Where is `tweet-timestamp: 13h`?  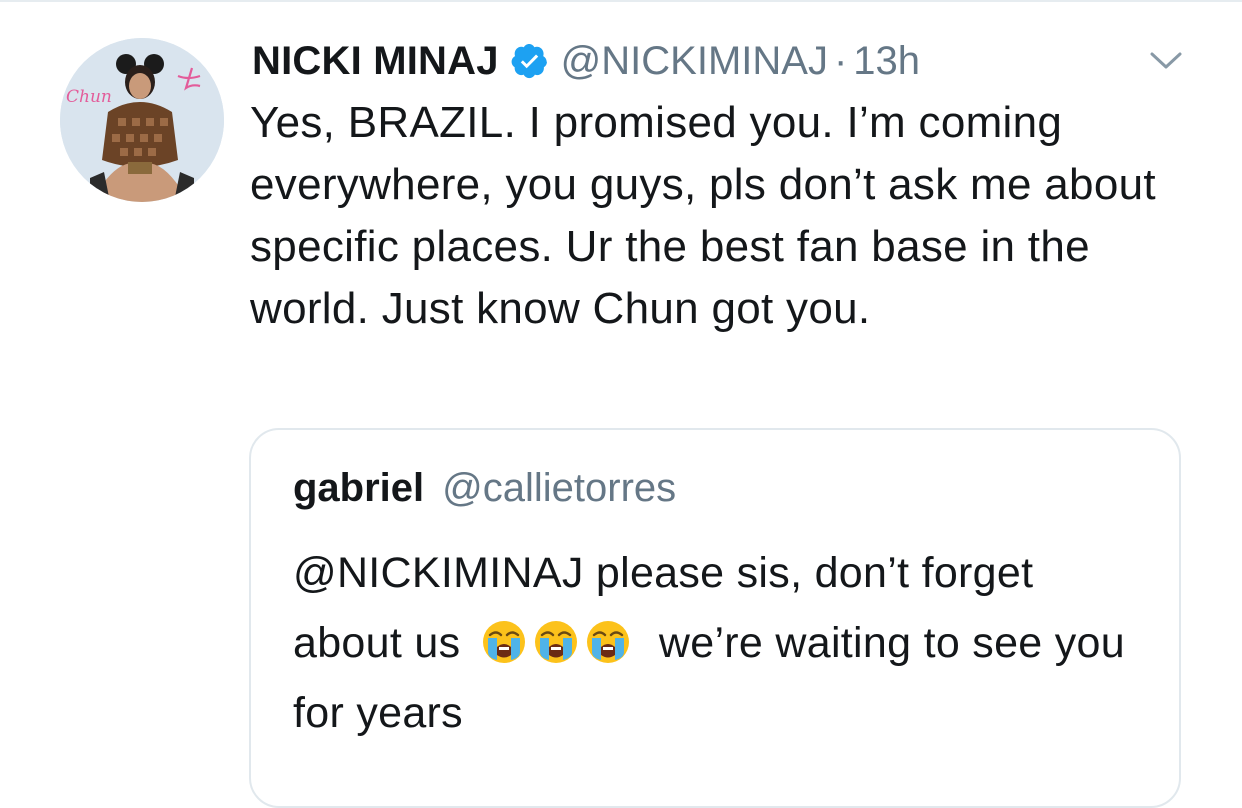 tweet-timestamp: 13h is located at coordinates (886, 61).